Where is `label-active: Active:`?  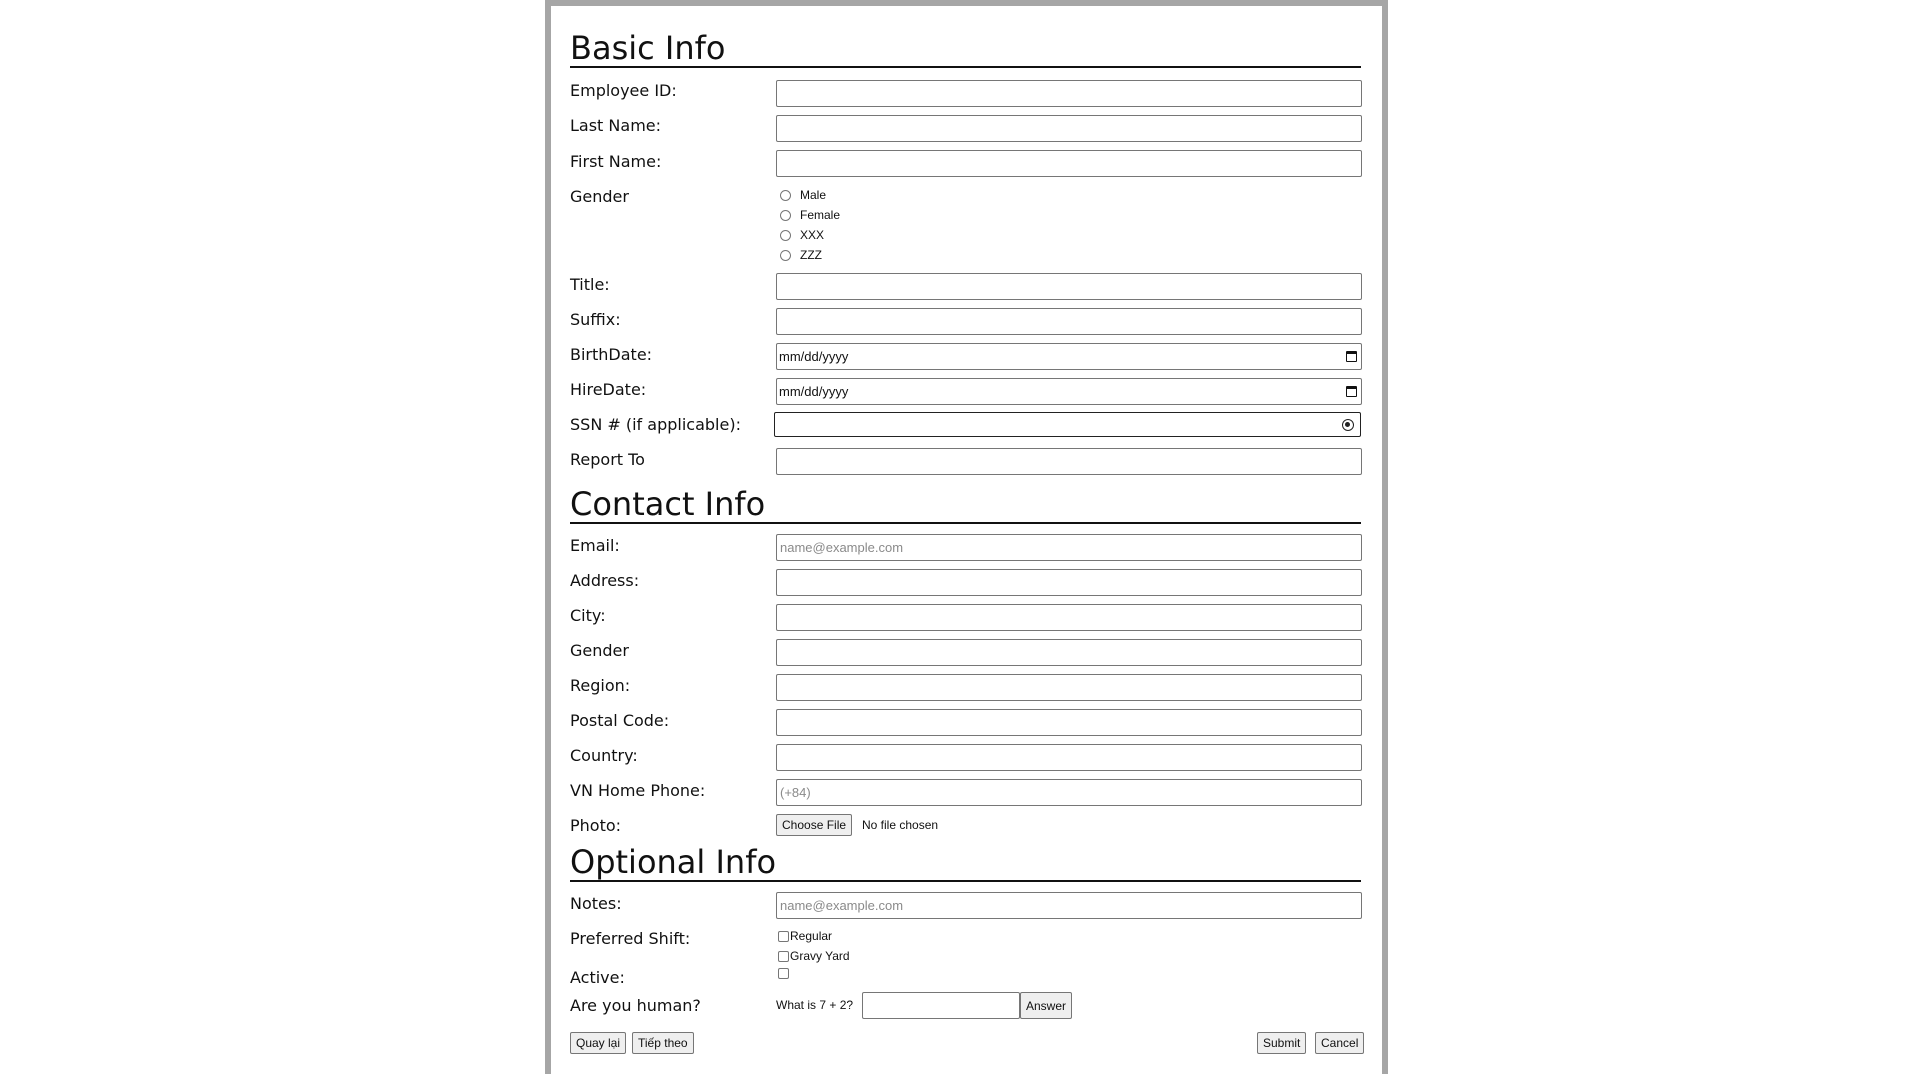
label-active: Active: is located at coordinates (597, 977).